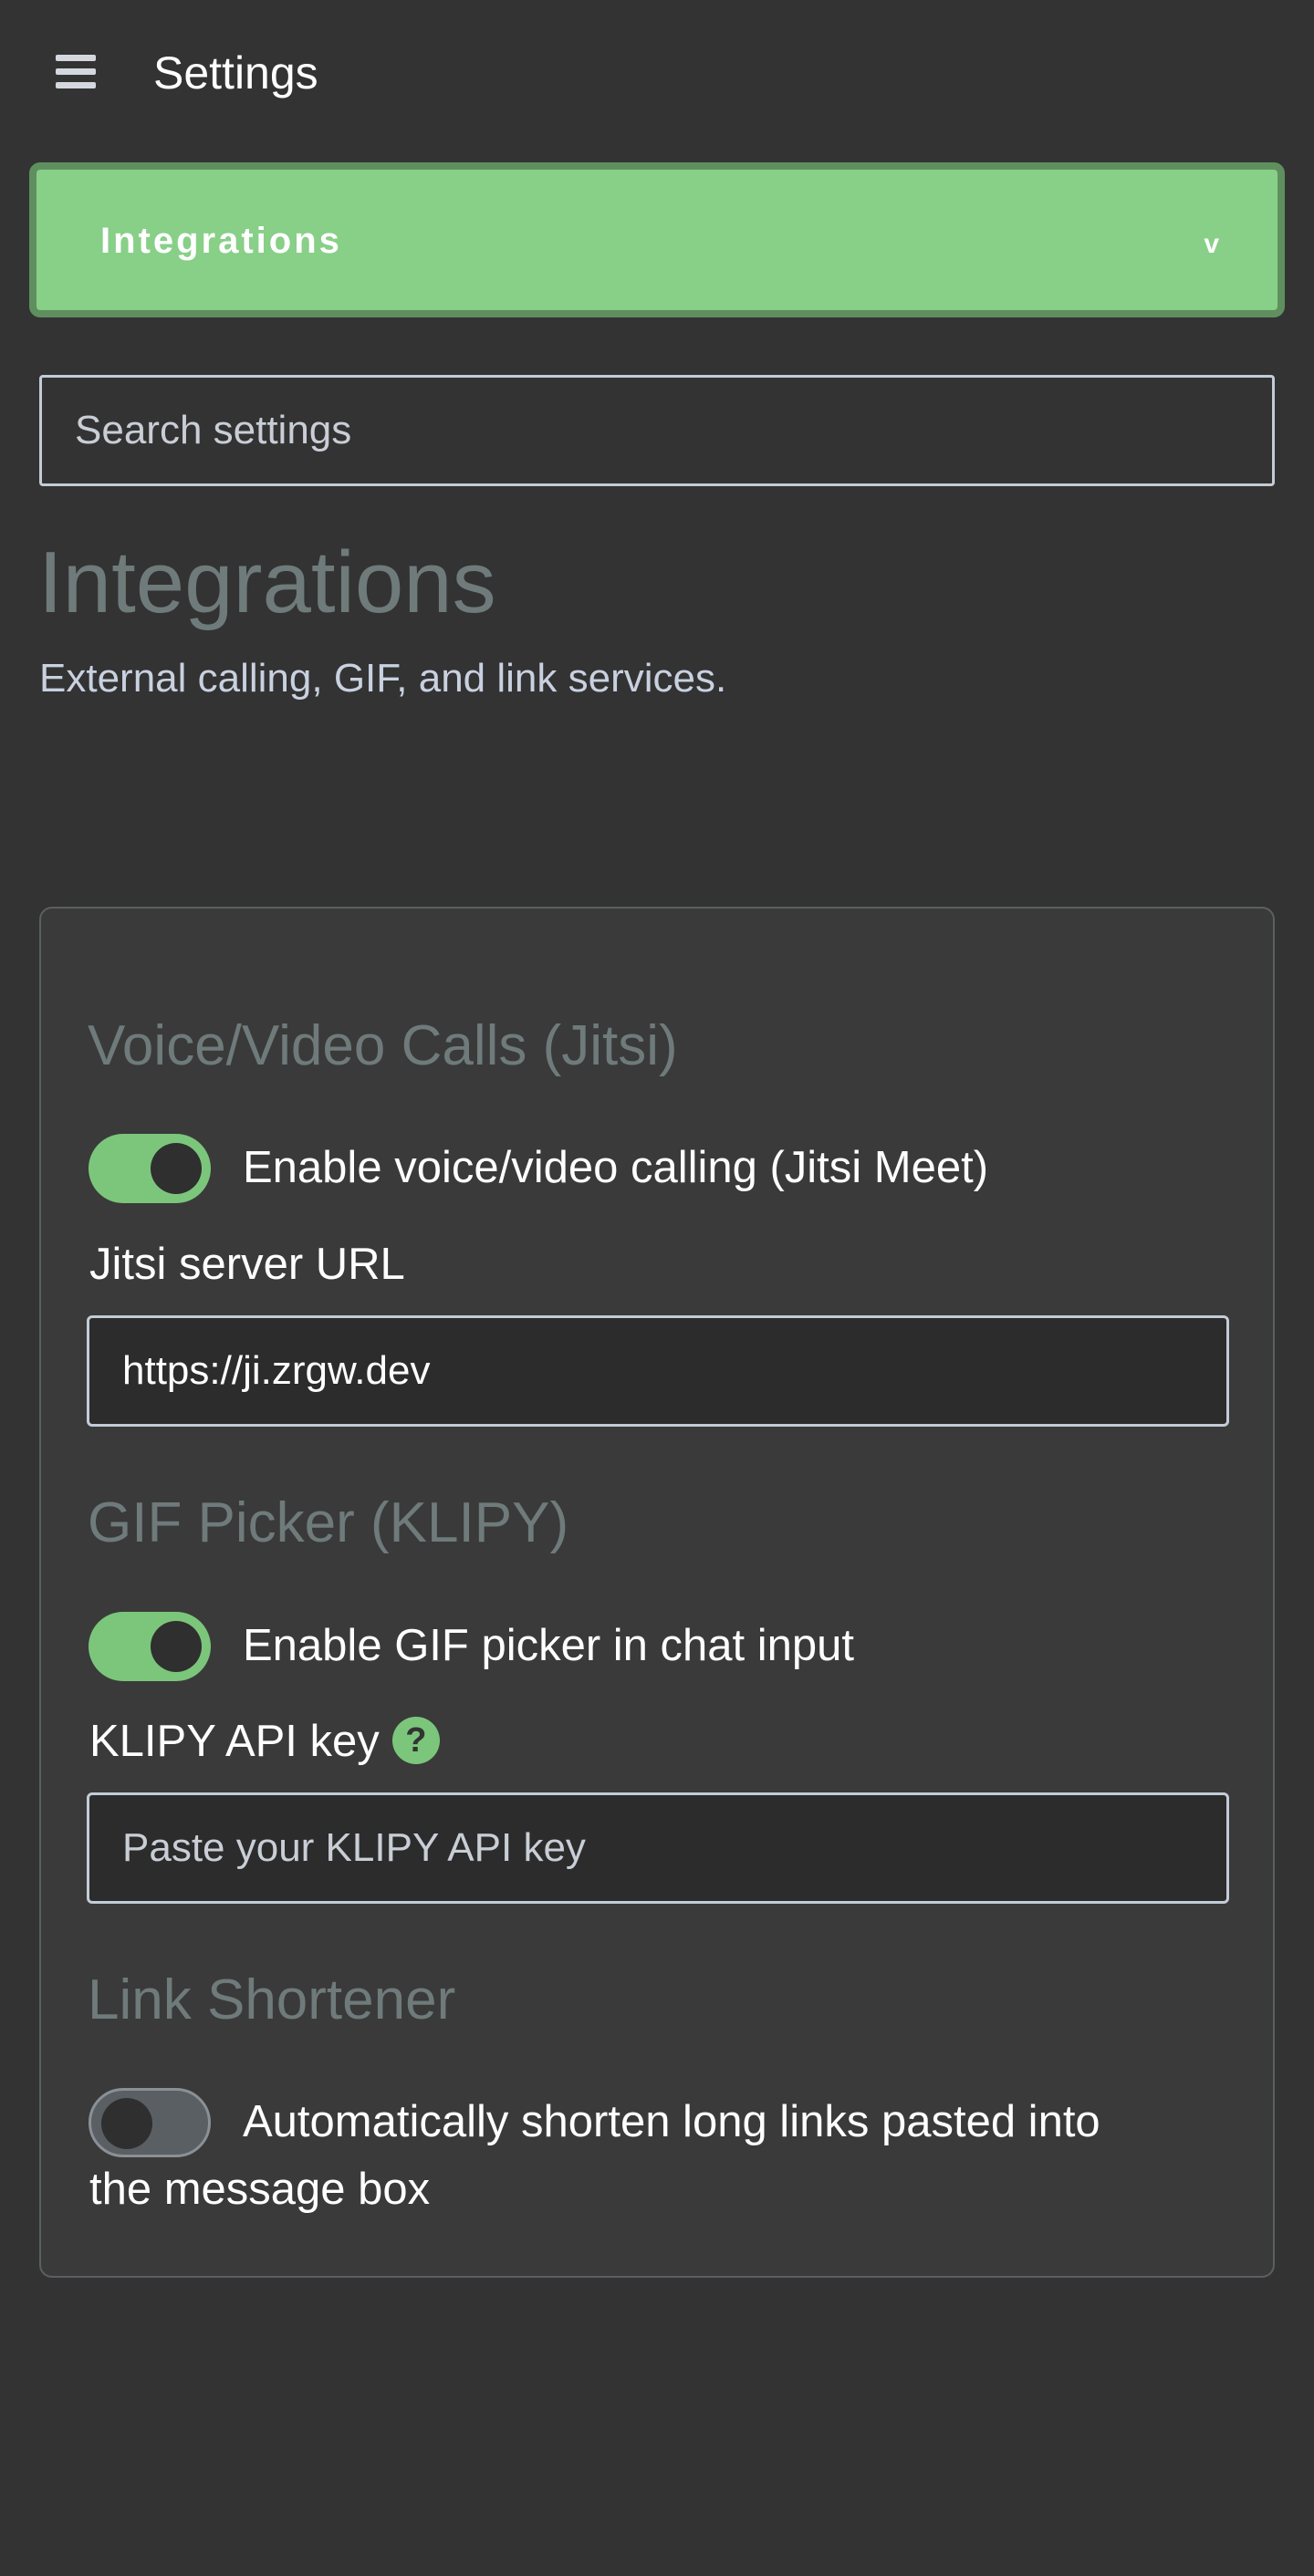 This screenshot has height=2576, width=1314. Describe the element at coordinates (383, 1045) in the screenshot. I see `jitsi-section-heading: Voice/Video Calls (Jitsi)` at that location.